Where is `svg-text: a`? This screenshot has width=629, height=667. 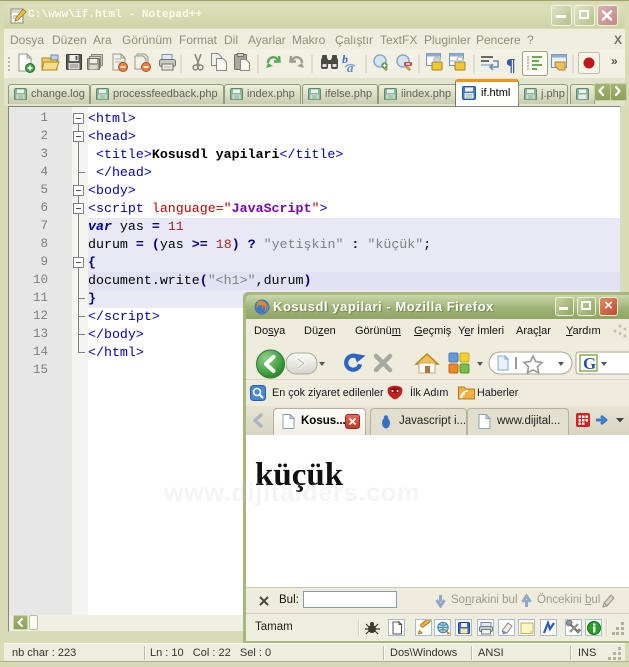
svg-text: a is located at coordinates (350, 67).